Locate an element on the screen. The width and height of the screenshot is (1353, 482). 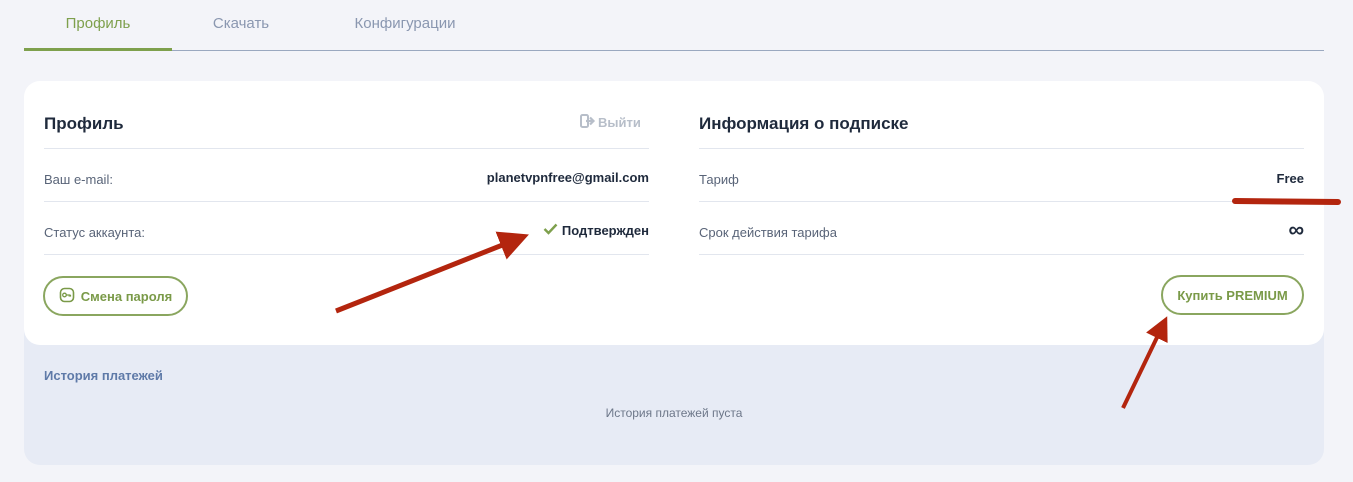
logout-label: Выйти is located at coordinates (619, 122).